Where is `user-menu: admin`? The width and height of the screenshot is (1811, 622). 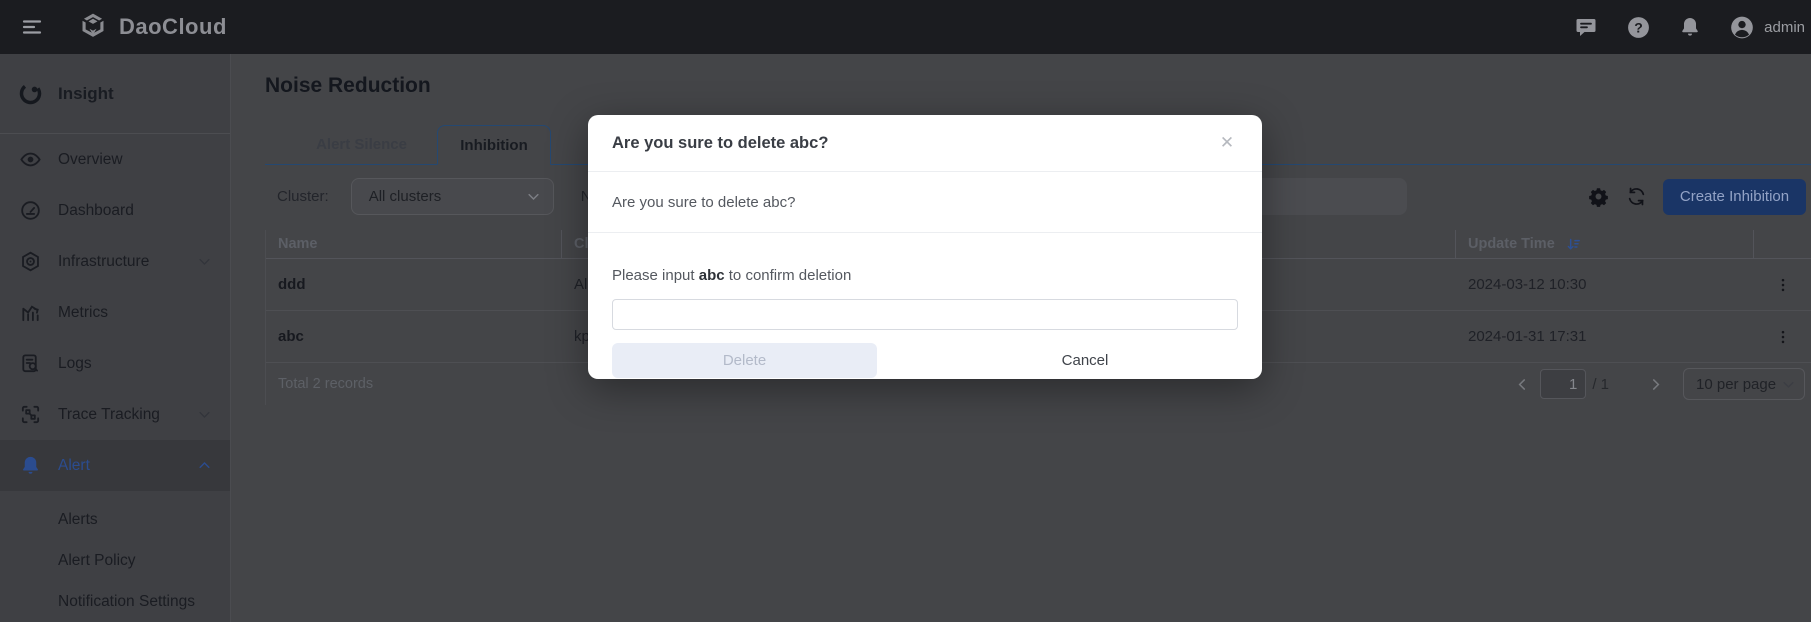 user-menu: admin is located at coordinates (1767, 27).